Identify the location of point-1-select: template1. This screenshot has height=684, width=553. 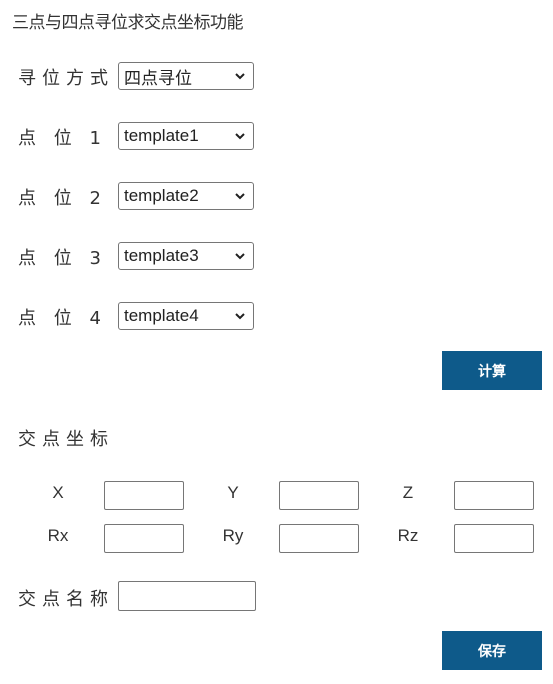
(186, 136).